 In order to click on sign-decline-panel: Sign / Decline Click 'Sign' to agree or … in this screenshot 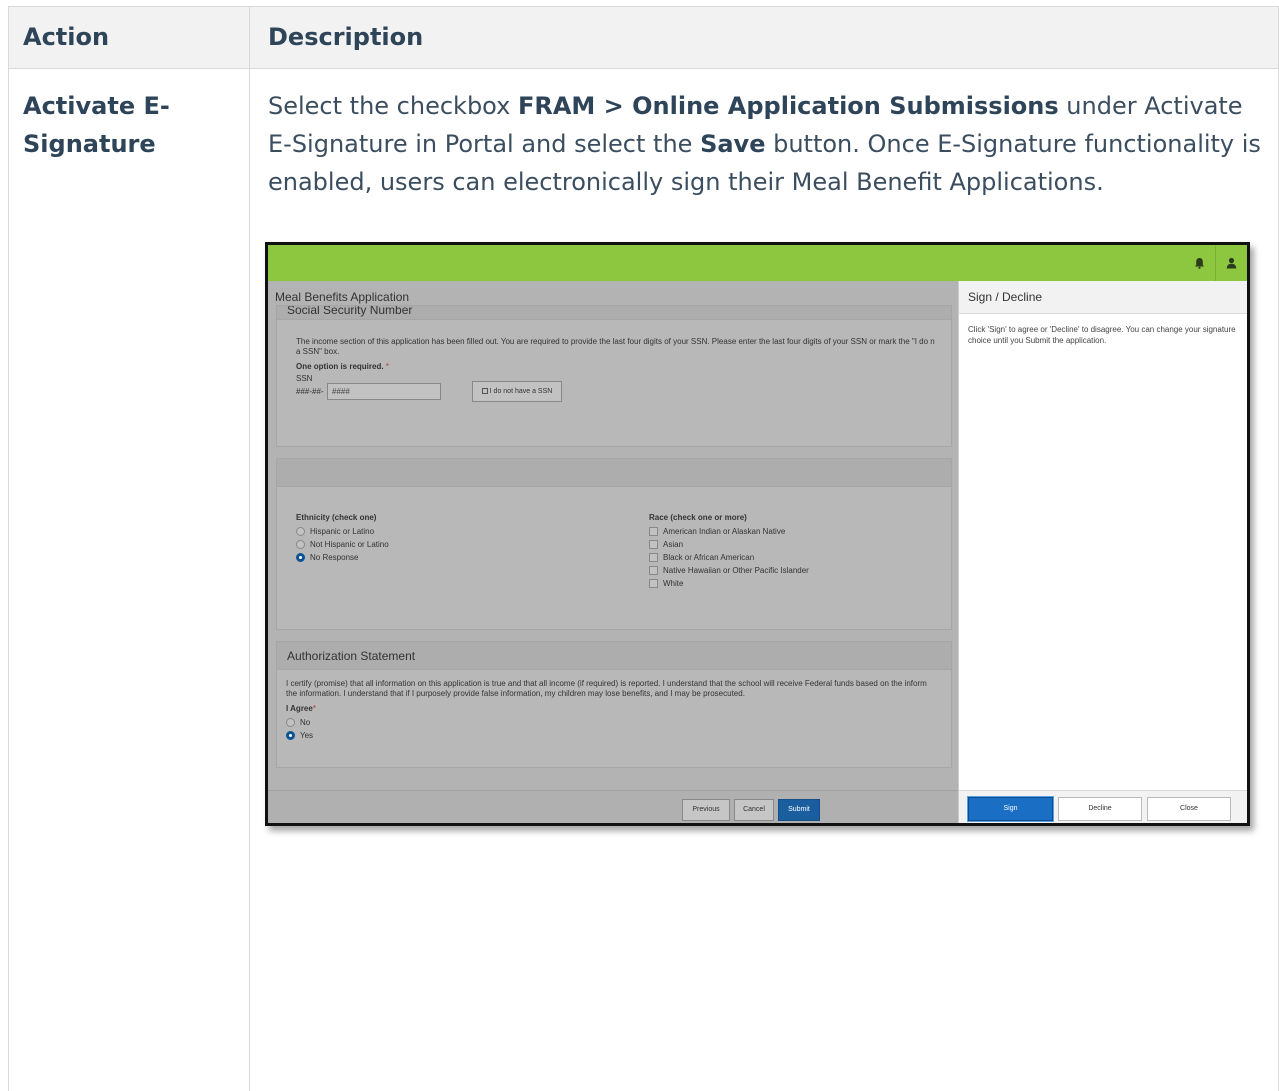, I will do `click(1102, 552)`.